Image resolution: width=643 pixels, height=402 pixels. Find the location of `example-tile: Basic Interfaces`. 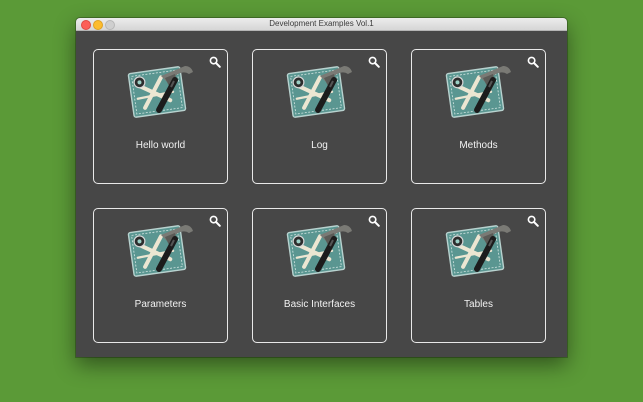

example-tile: Basic Interfaces is located at coordinates (319, 275).